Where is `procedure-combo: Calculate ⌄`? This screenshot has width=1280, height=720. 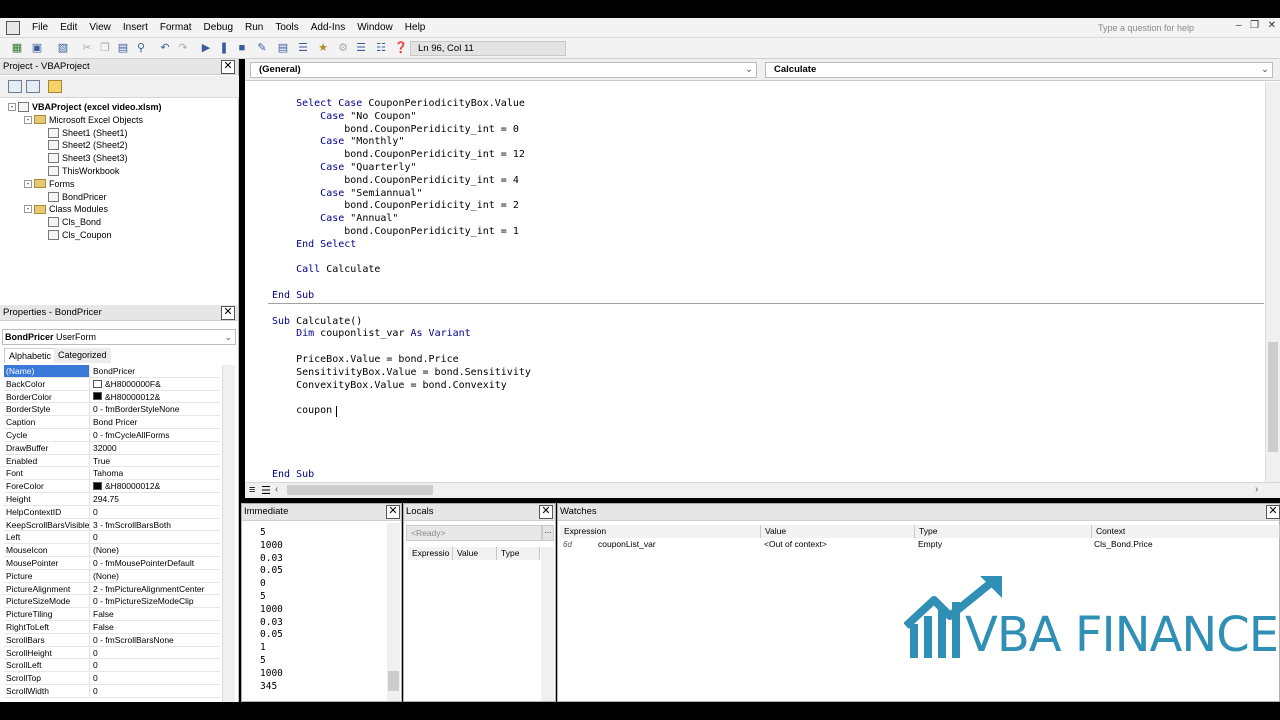
procedure-combo: Calculate ⌄ is located at coordinates (1019, 70).